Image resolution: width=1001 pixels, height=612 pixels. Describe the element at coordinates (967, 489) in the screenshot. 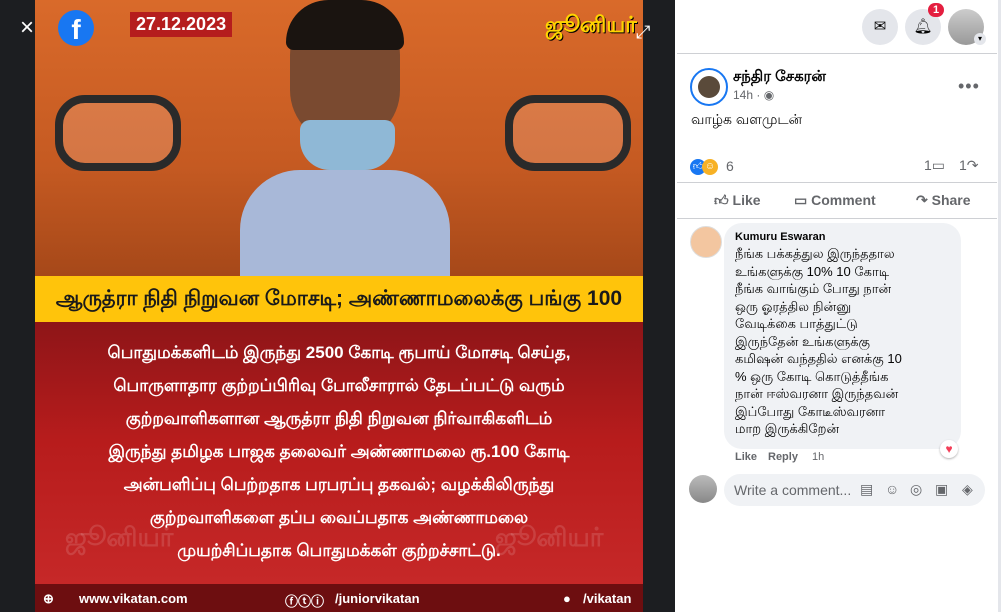

I see `avatar-sticker-icon: ◈` at that location.